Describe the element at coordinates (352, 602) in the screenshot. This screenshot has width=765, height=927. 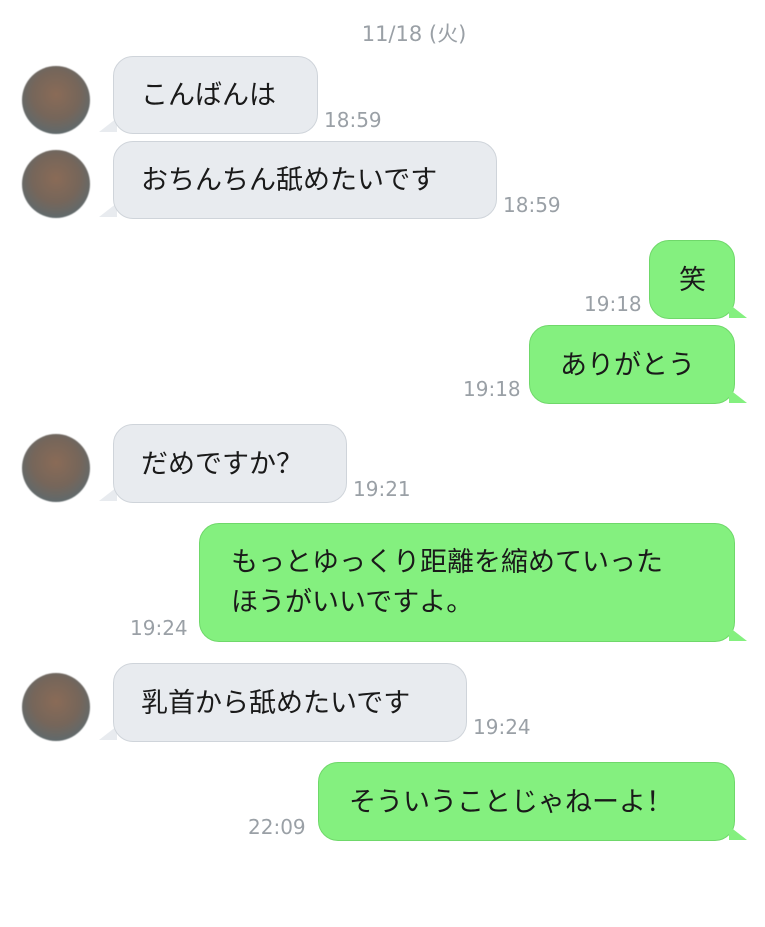
I see `message-text-line: ほうがいいですよ。` at that location.